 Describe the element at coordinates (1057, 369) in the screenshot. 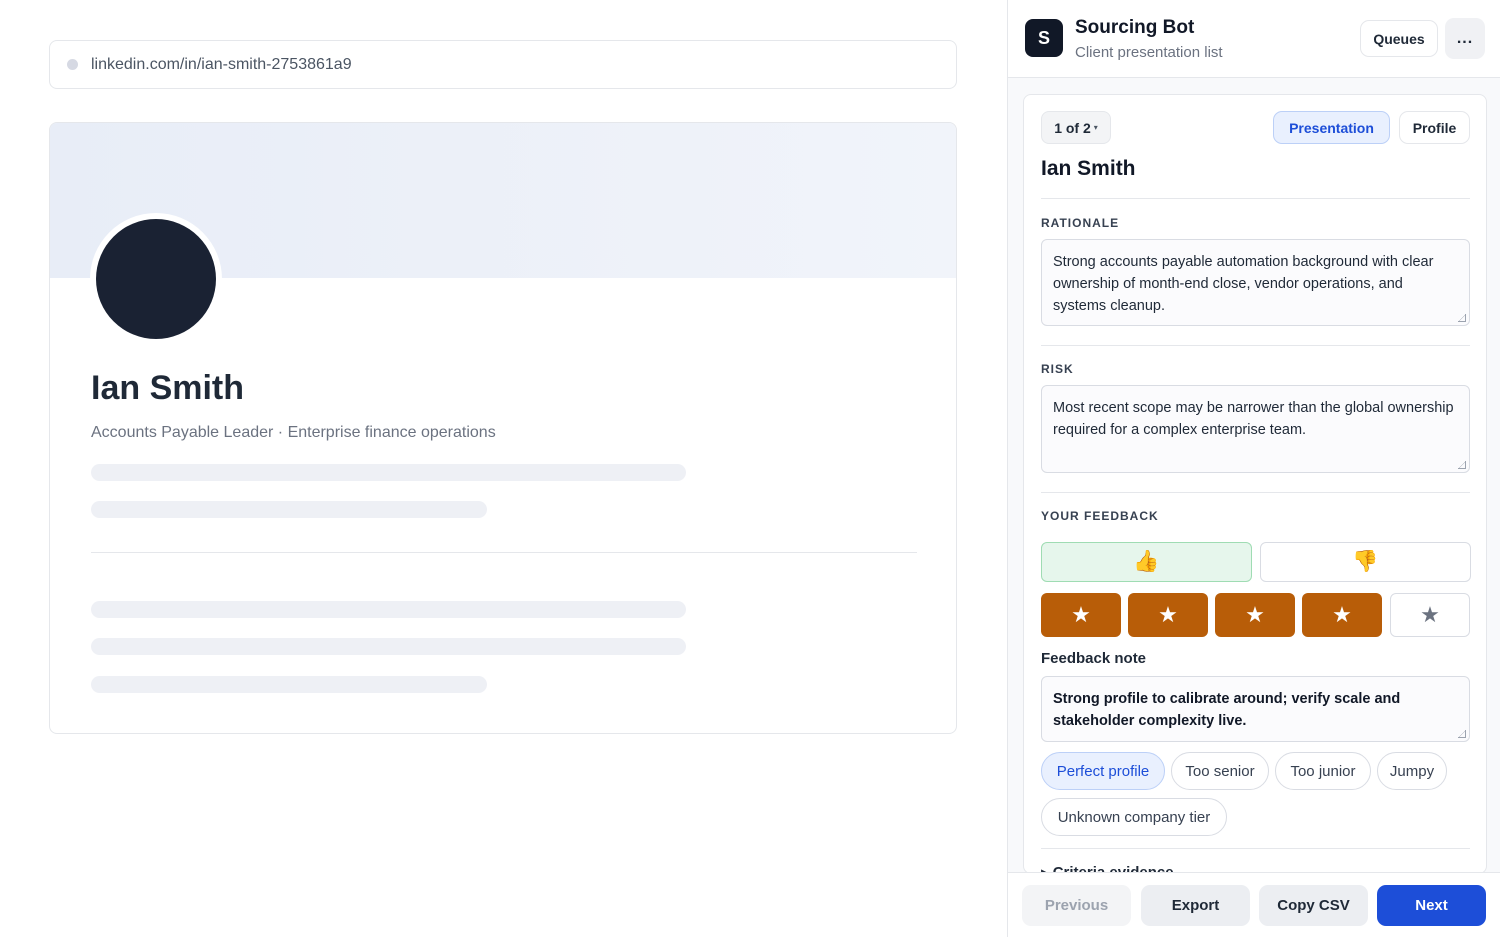

I see `risk-label: RISK` at that location.